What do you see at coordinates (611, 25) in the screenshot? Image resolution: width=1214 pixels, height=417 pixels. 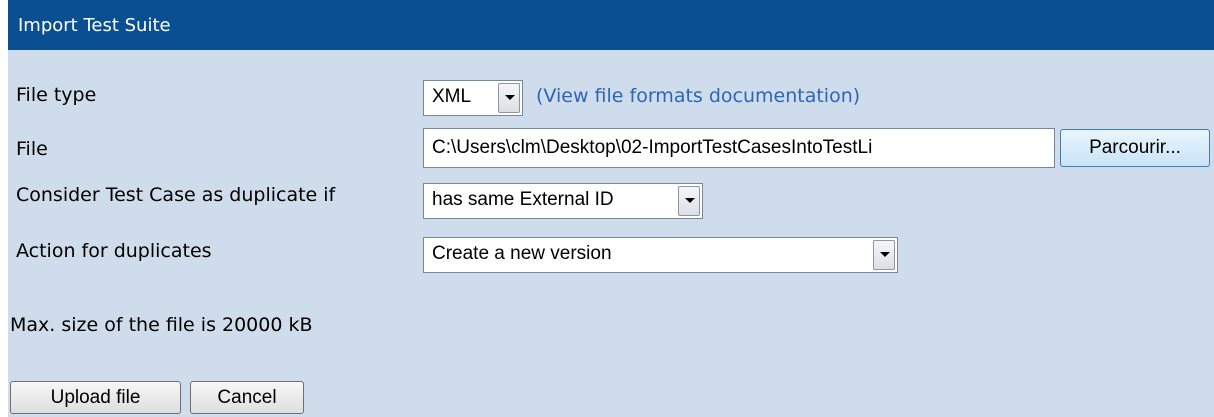 I see `title-bar: Import Test Suite` at bounding box center [611, 25].